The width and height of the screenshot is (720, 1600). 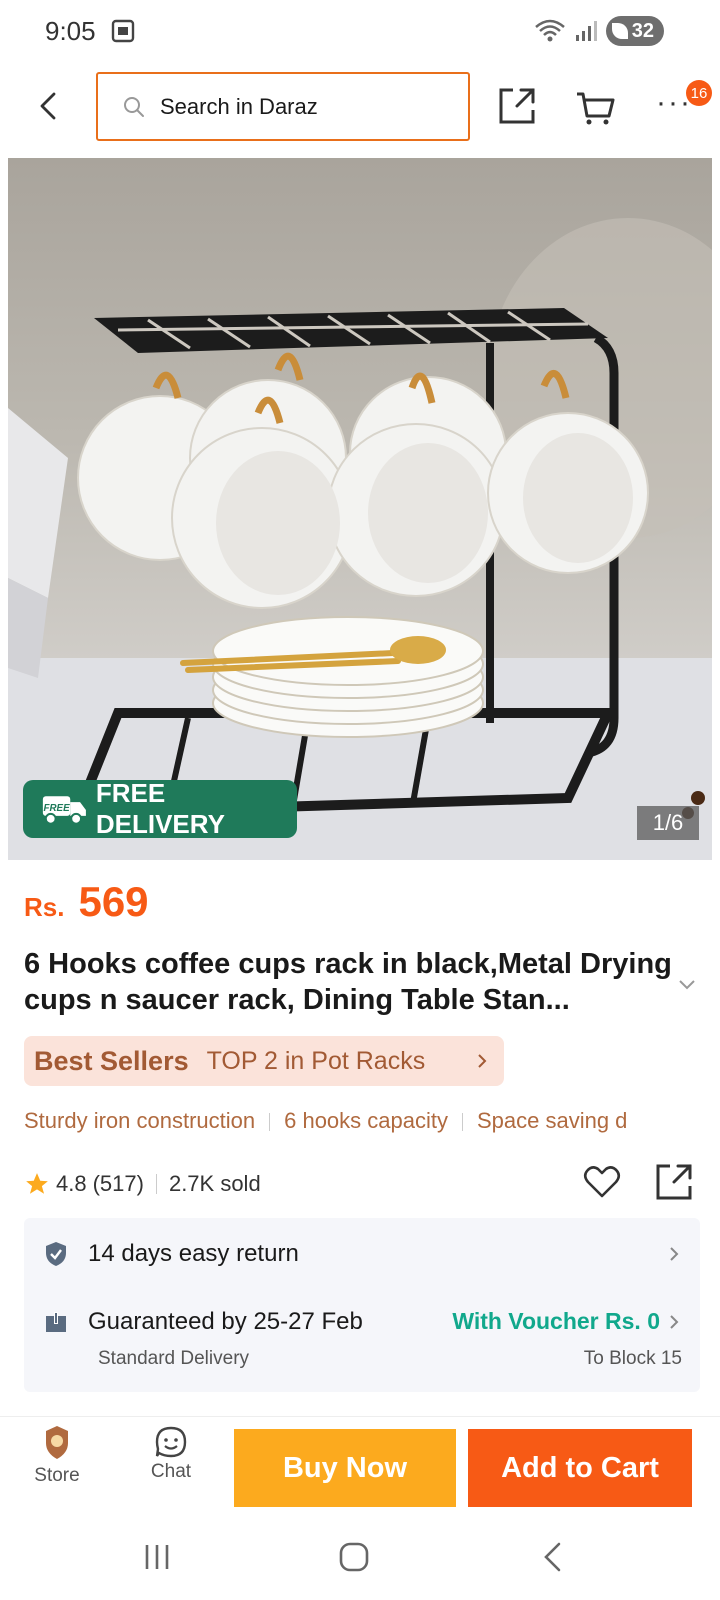 I want to click on top-bar: Search in Daraz ··· 16, so click(x=360, y=107).